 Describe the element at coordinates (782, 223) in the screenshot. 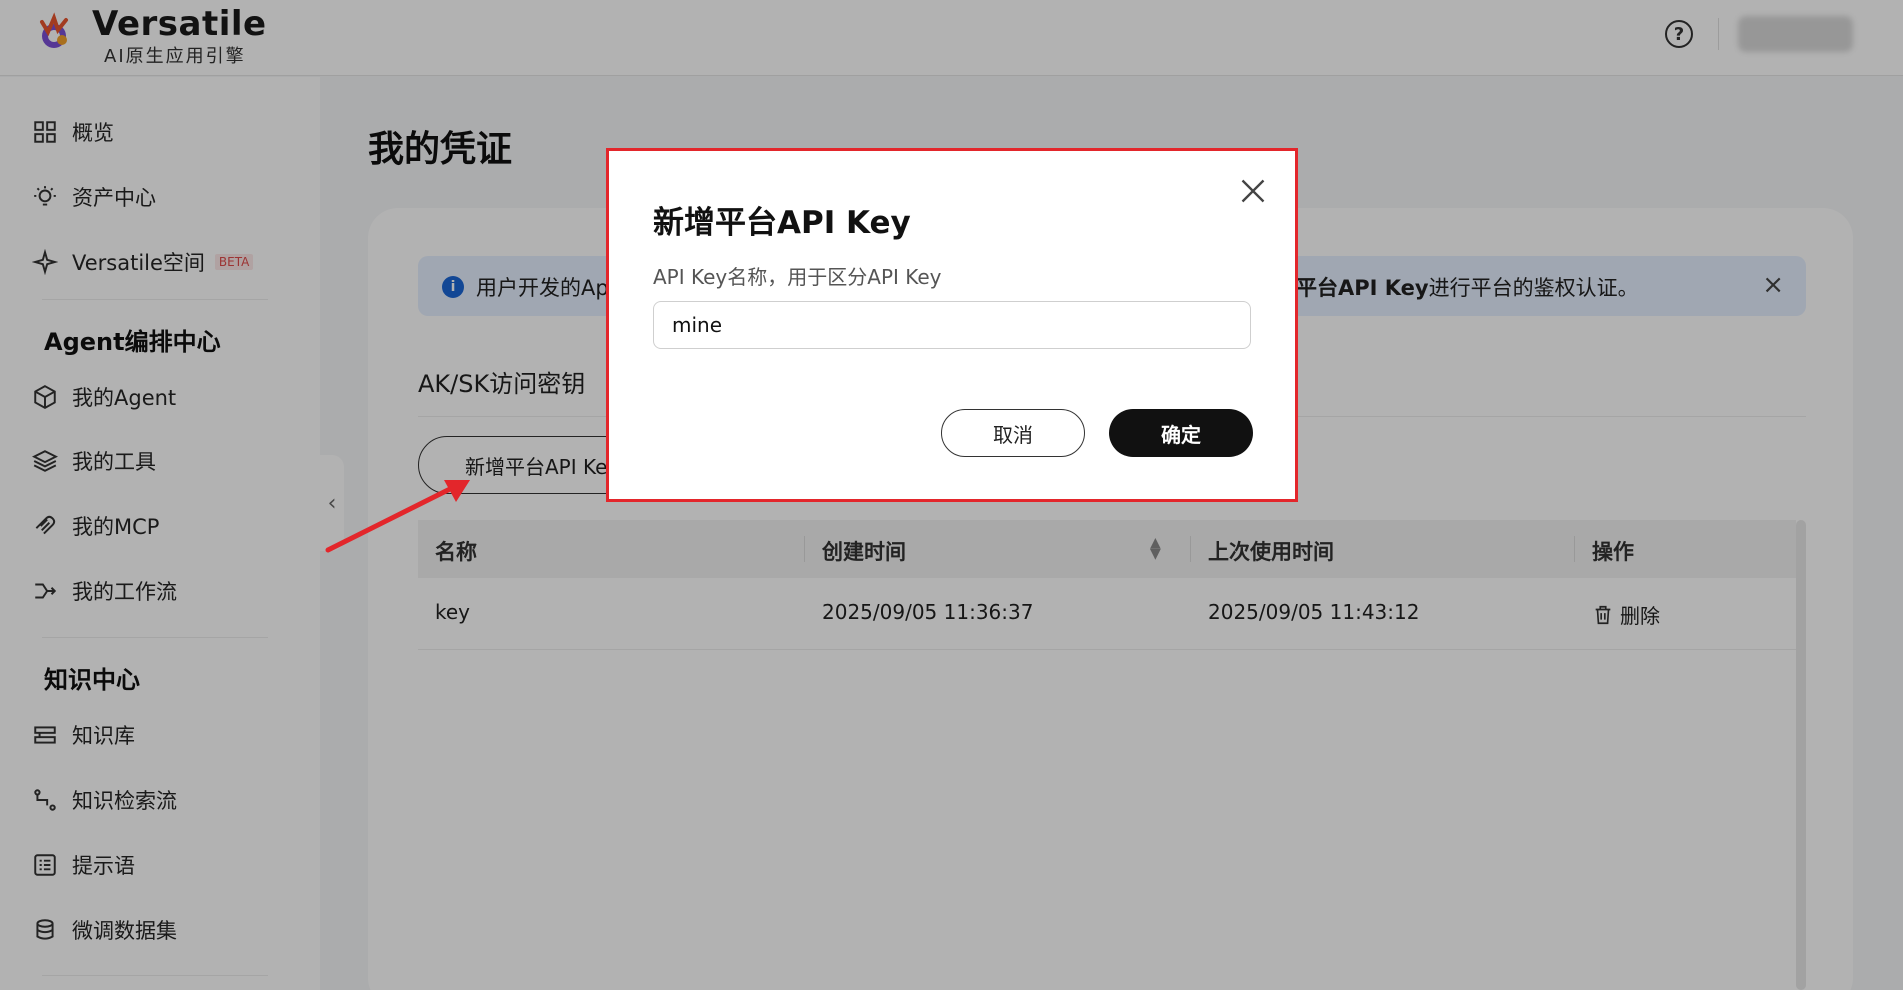

I see `dialog-title: 新增平台API Key` at that location.